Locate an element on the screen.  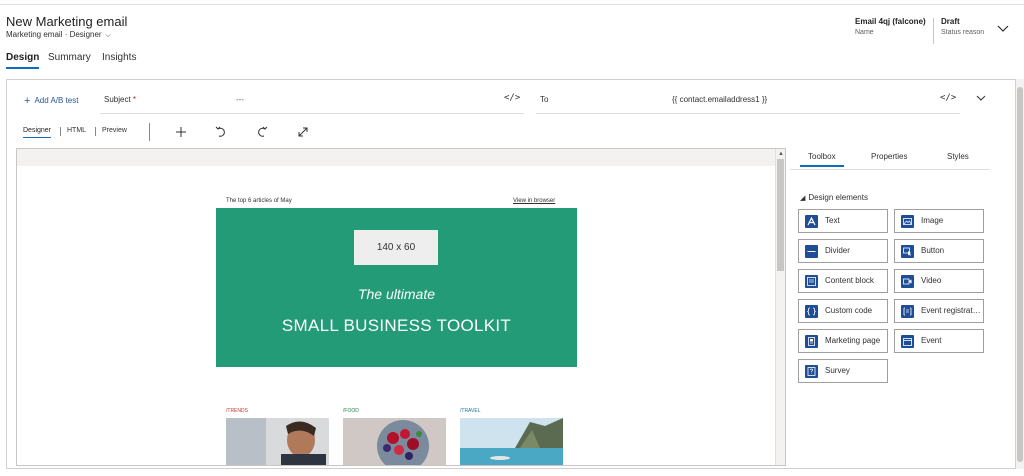
tab-summary: Summary is located at coordinates (69, 57).